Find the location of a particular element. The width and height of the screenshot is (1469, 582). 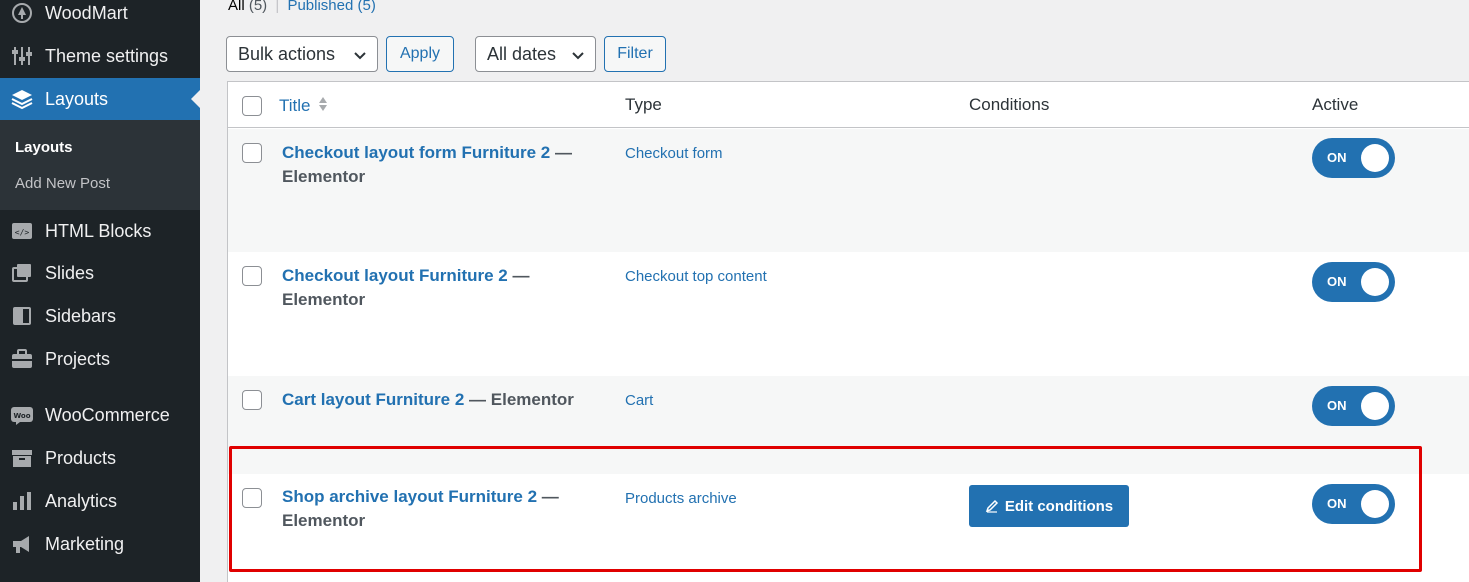

menu-item-woocommerce: Woo WooCommerce is located at coordinates (100, 415).